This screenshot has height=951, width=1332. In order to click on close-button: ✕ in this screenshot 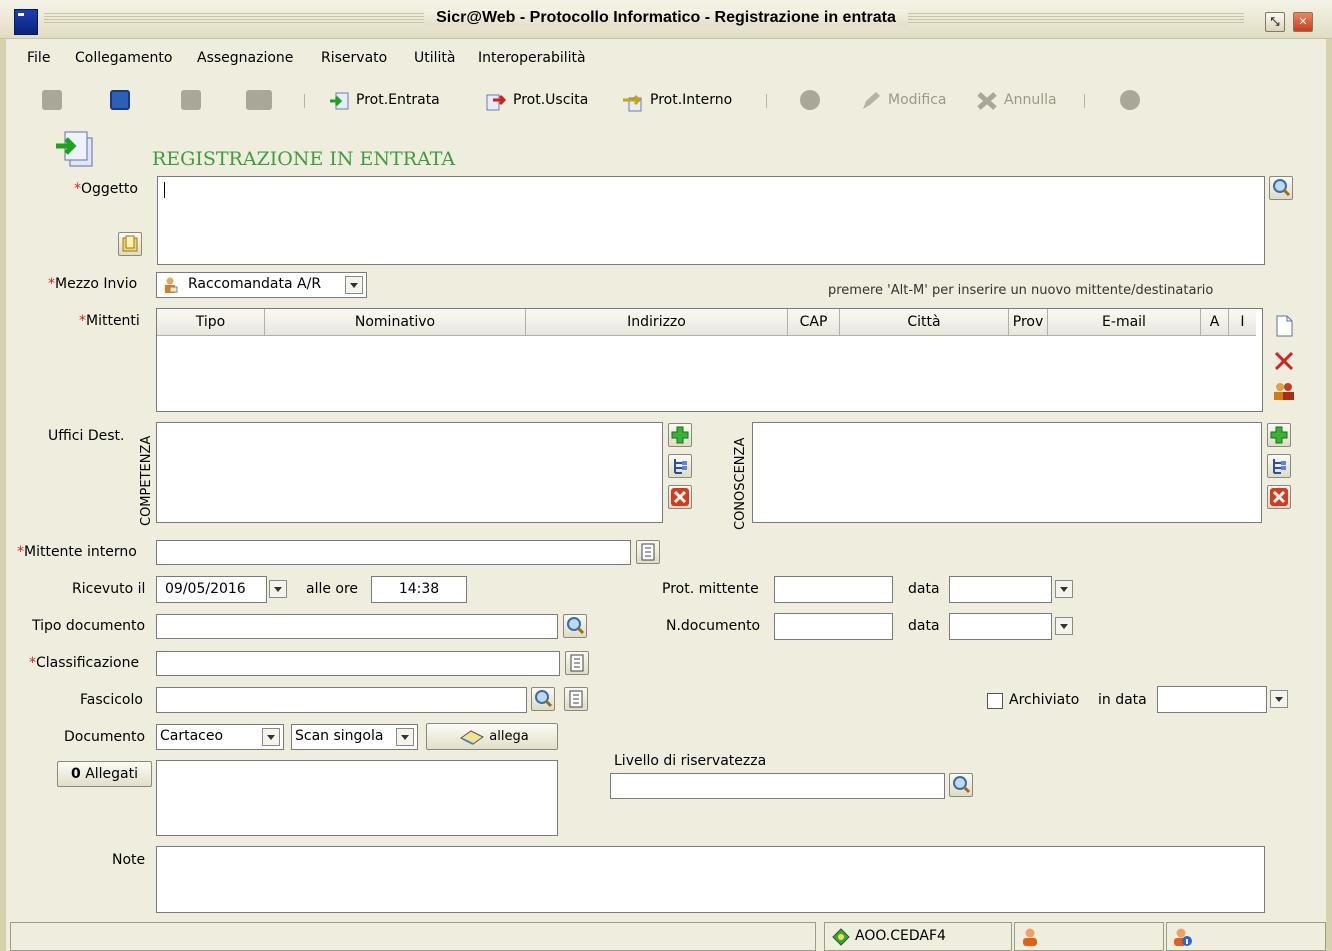, I will do `click(1303, 22)`.